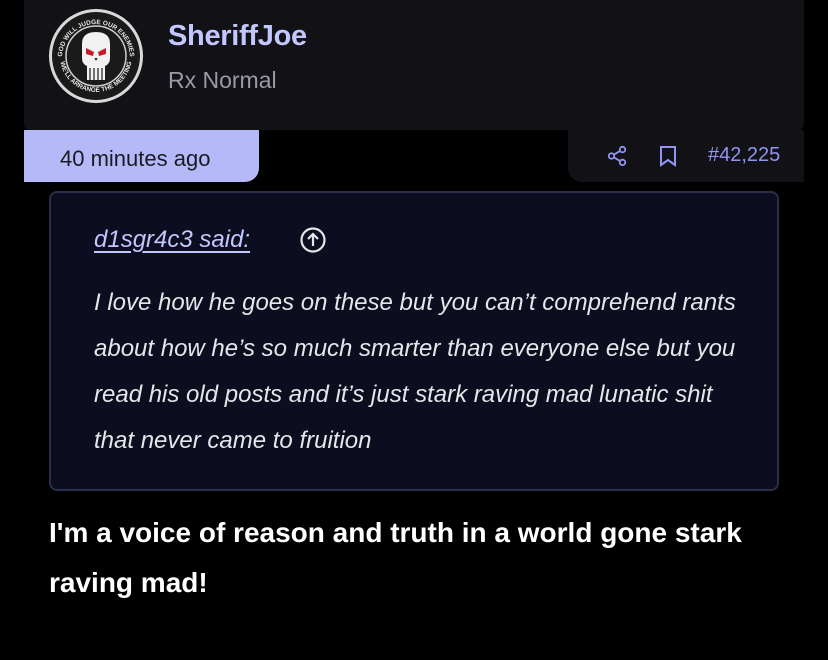 The width and height of the screenshot is (828, 660). What do you see at coordinates (668, 156) in the screenshot?
I see `bookmark-icon` at bounding box center [668, 156].